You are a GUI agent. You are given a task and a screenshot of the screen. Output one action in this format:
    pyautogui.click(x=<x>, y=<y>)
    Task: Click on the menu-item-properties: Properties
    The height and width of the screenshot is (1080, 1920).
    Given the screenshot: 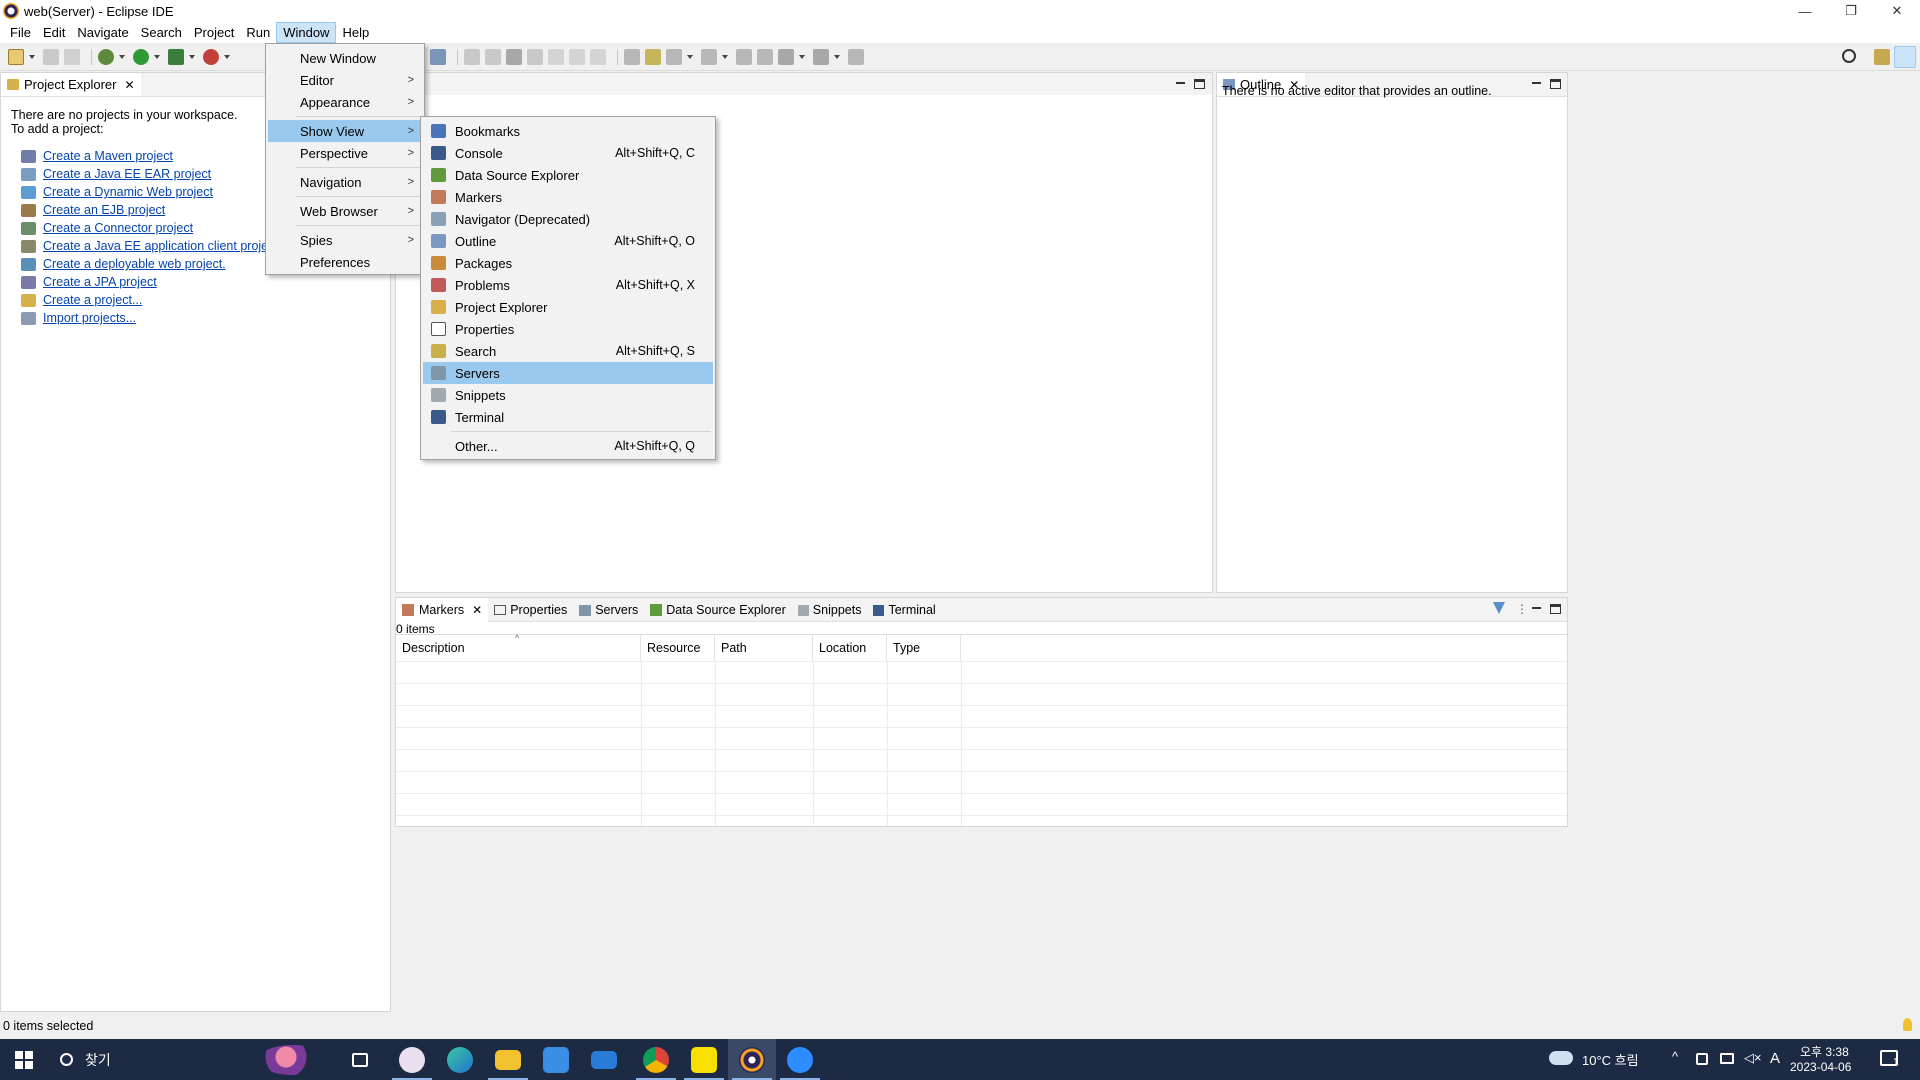 What is the action you would take?
    pyautogui.click(x=568, y=329)
    